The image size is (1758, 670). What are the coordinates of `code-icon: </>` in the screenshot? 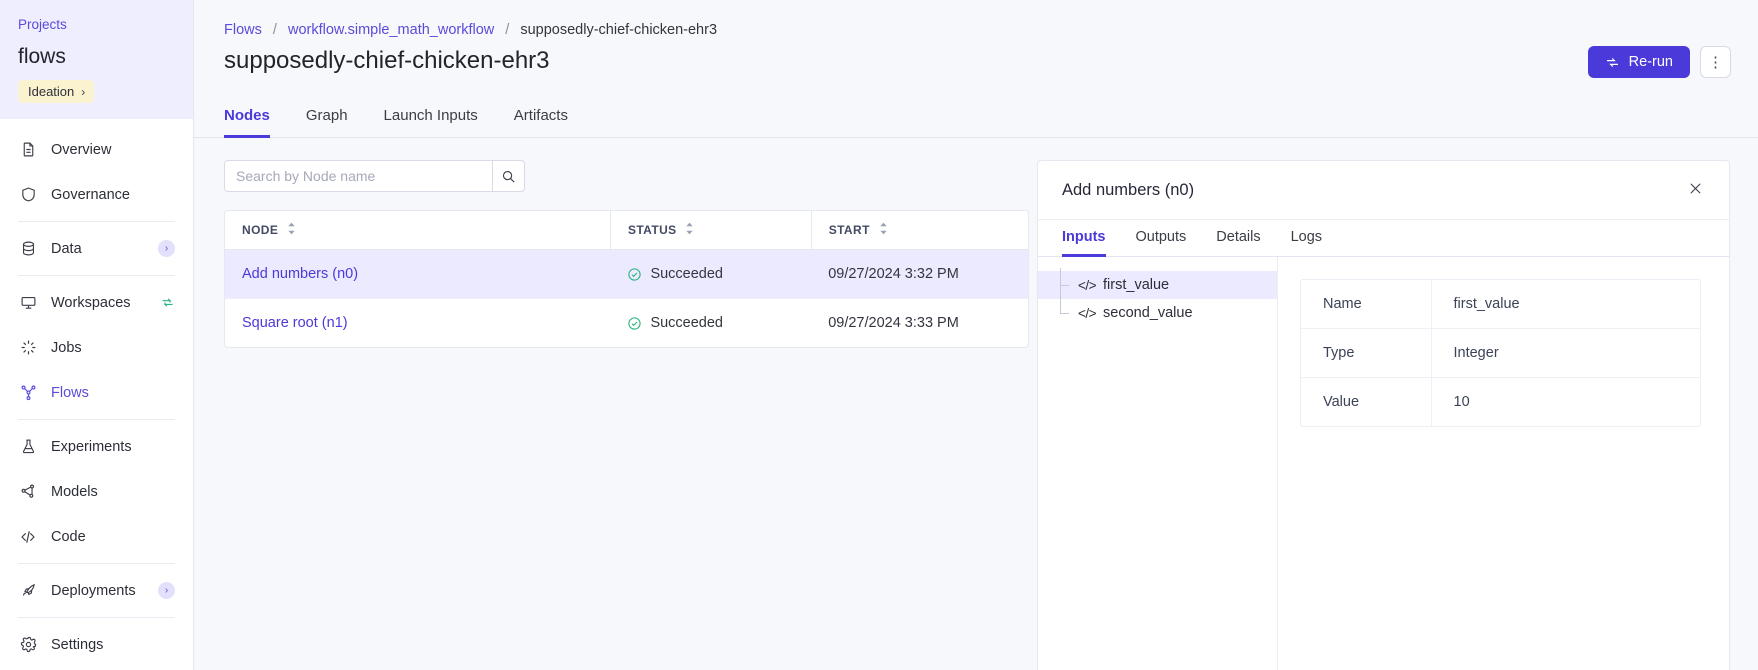 It's located at (1087, 313).